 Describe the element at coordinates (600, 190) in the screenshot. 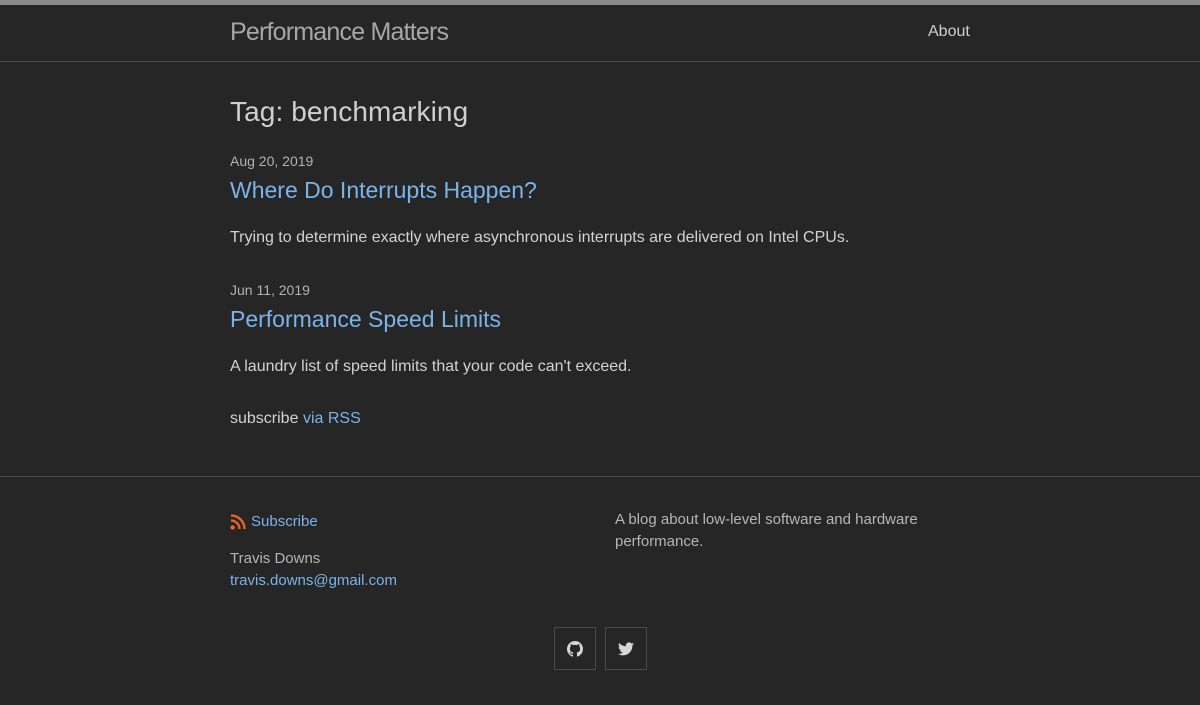

I see `post-title-link: Where Do Interrupts Happen?` at that location.